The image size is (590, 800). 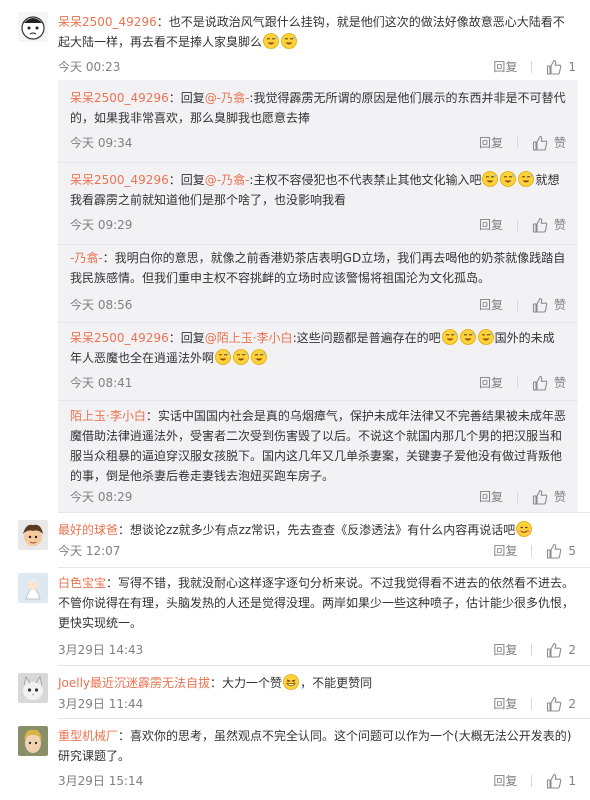 What do you see at coordinates (82, 583) in the screenshot?
I see `username-link: 白色宝宝` at bounding box center [82, 583].